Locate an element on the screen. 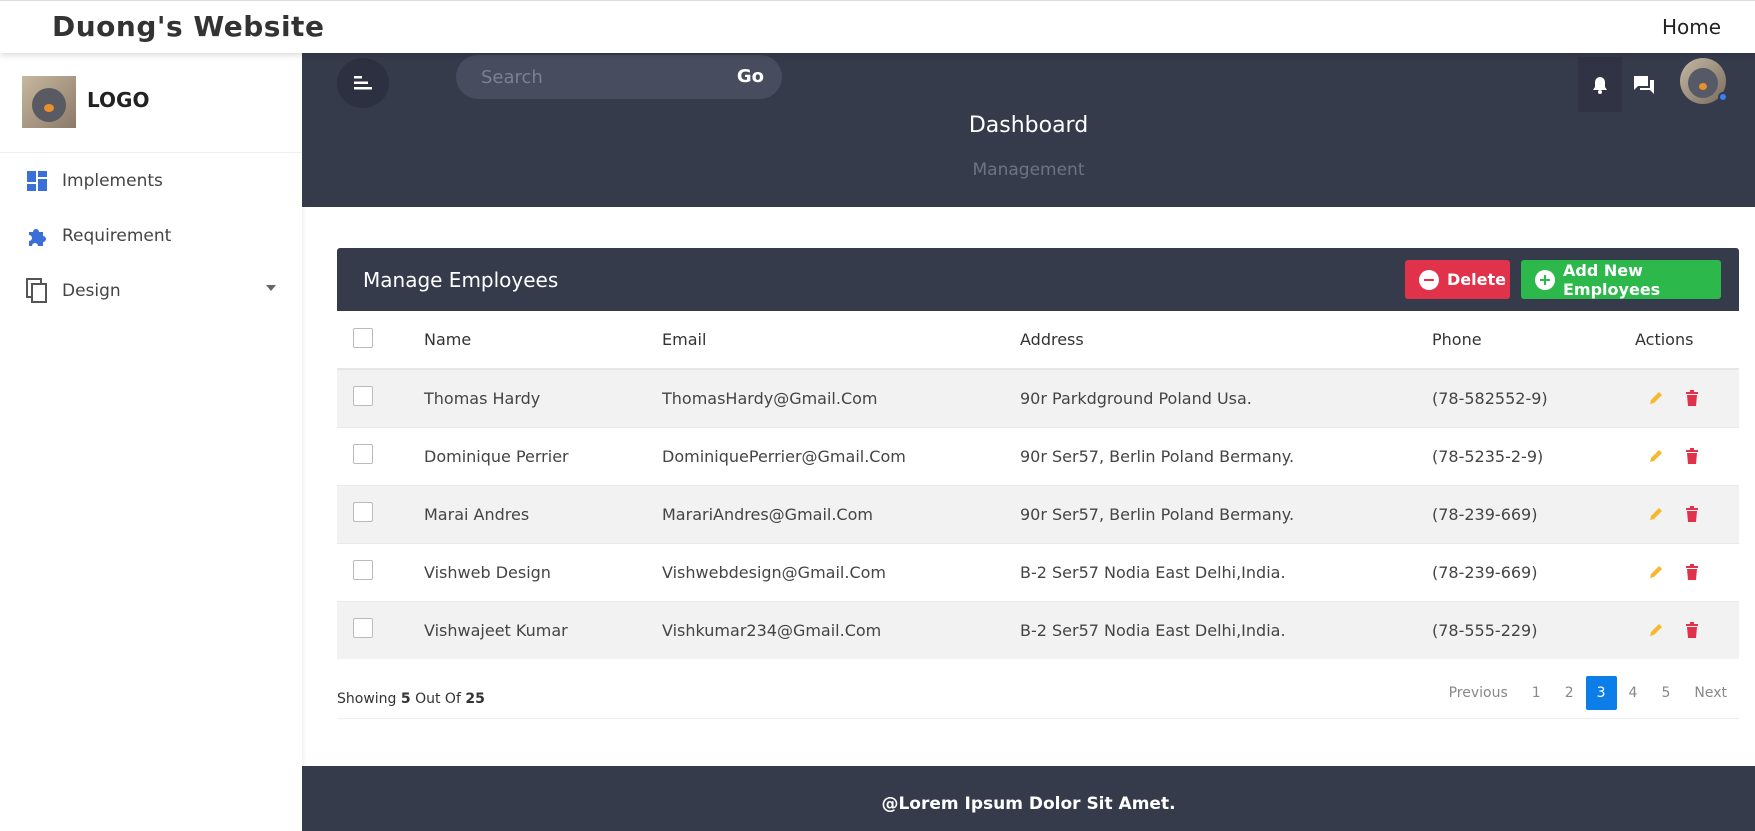  column-header-email: Email is located at coordinates (840, 340).